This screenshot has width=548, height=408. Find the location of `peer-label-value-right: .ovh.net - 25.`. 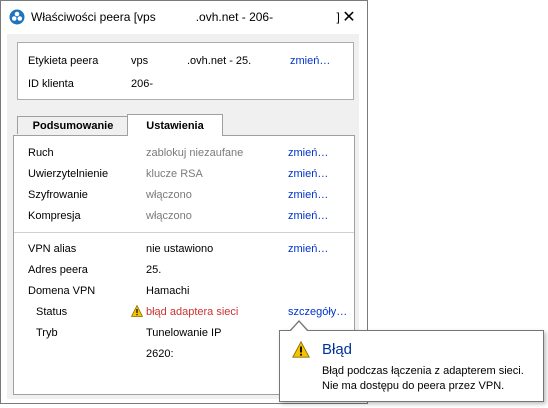

peer-label-value-right: .ovh.net - 25. is located at coordinates (219, 61).